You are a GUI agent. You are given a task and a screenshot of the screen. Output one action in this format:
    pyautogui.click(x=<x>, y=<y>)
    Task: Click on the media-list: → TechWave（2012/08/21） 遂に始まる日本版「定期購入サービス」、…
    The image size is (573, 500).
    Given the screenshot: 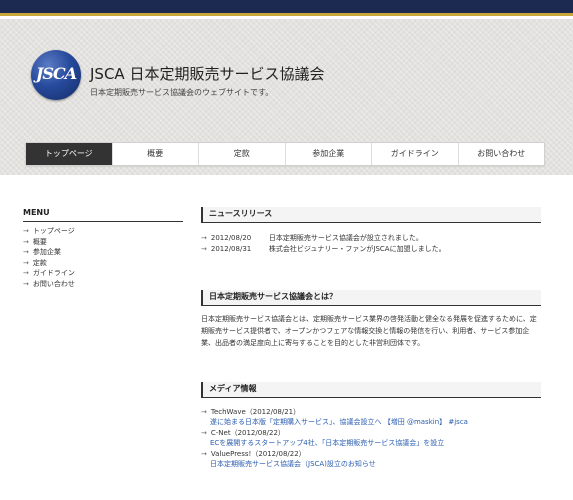 What is the action you would take?
    pyautogui.click(x=334, y=438)
    